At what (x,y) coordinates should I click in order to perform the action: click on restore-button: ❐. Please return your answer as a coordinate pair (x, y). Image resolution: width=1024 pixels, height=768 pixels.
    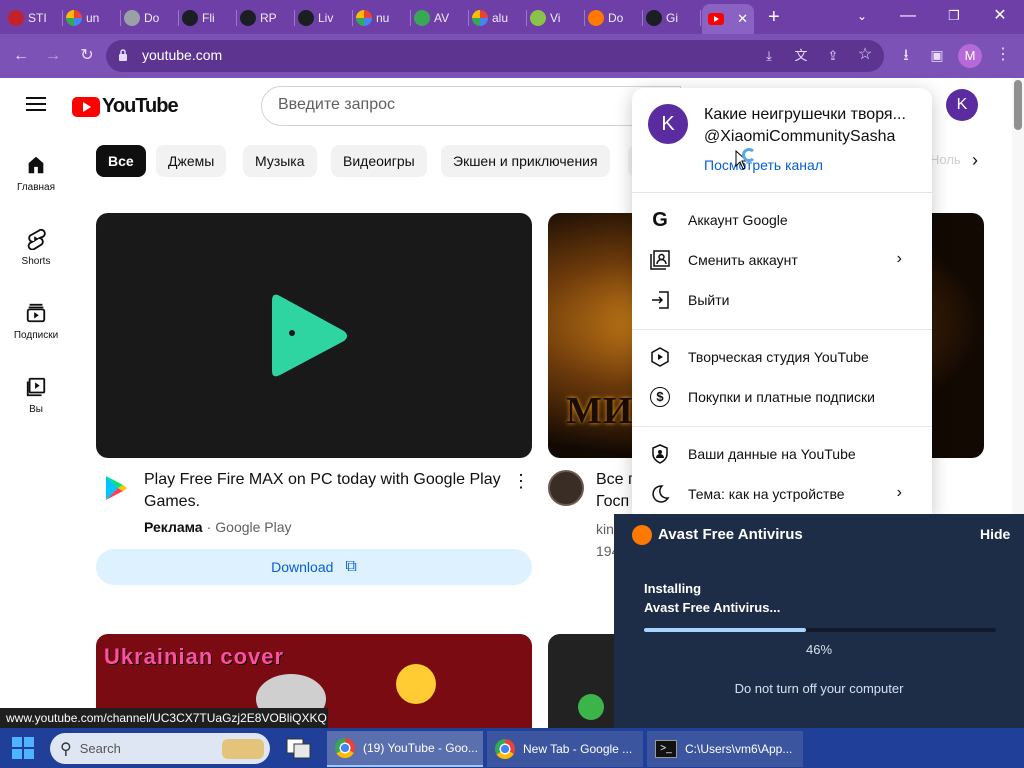
    Looking at the image, I should click on (954, 16).